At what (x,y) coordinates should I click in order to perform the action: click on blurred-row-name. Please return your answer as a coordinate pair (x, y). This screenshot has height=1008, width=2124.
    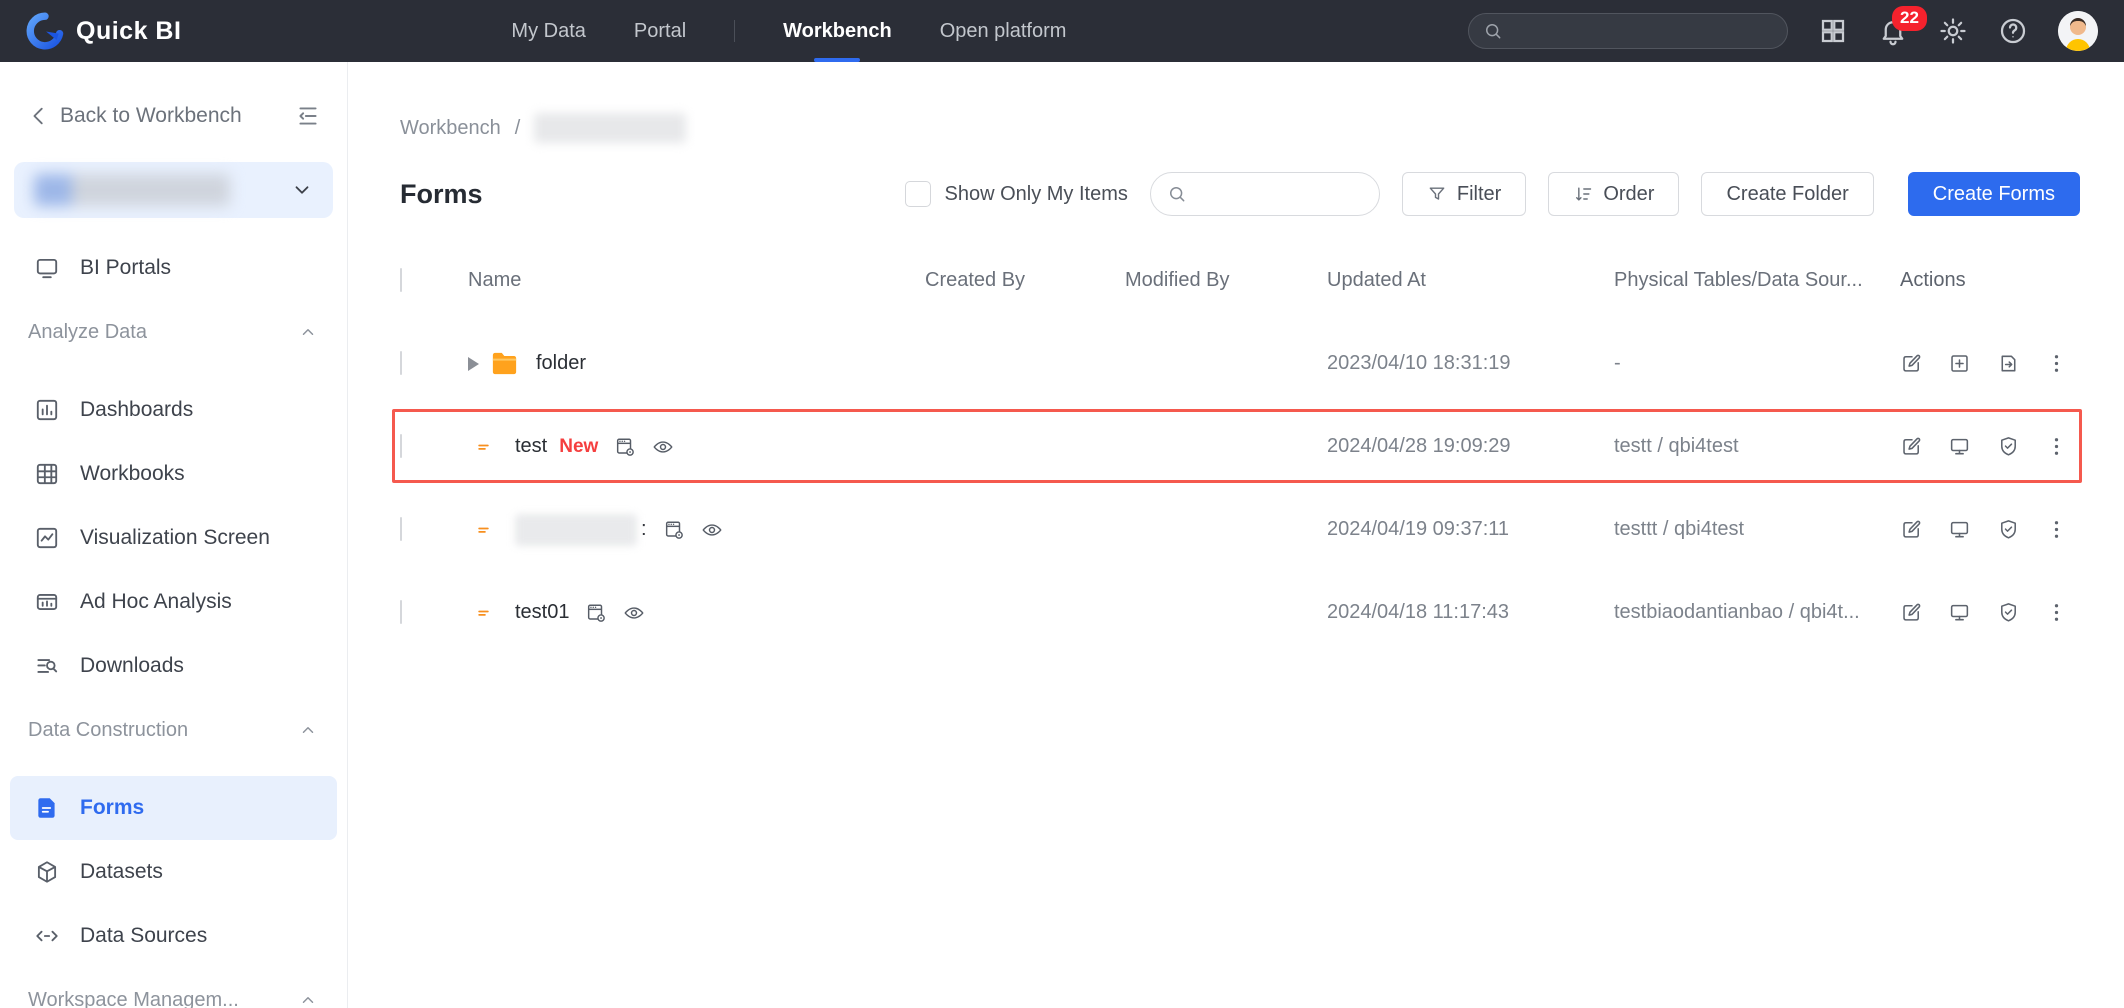
    Looking at the image, I should click on (576, 529).